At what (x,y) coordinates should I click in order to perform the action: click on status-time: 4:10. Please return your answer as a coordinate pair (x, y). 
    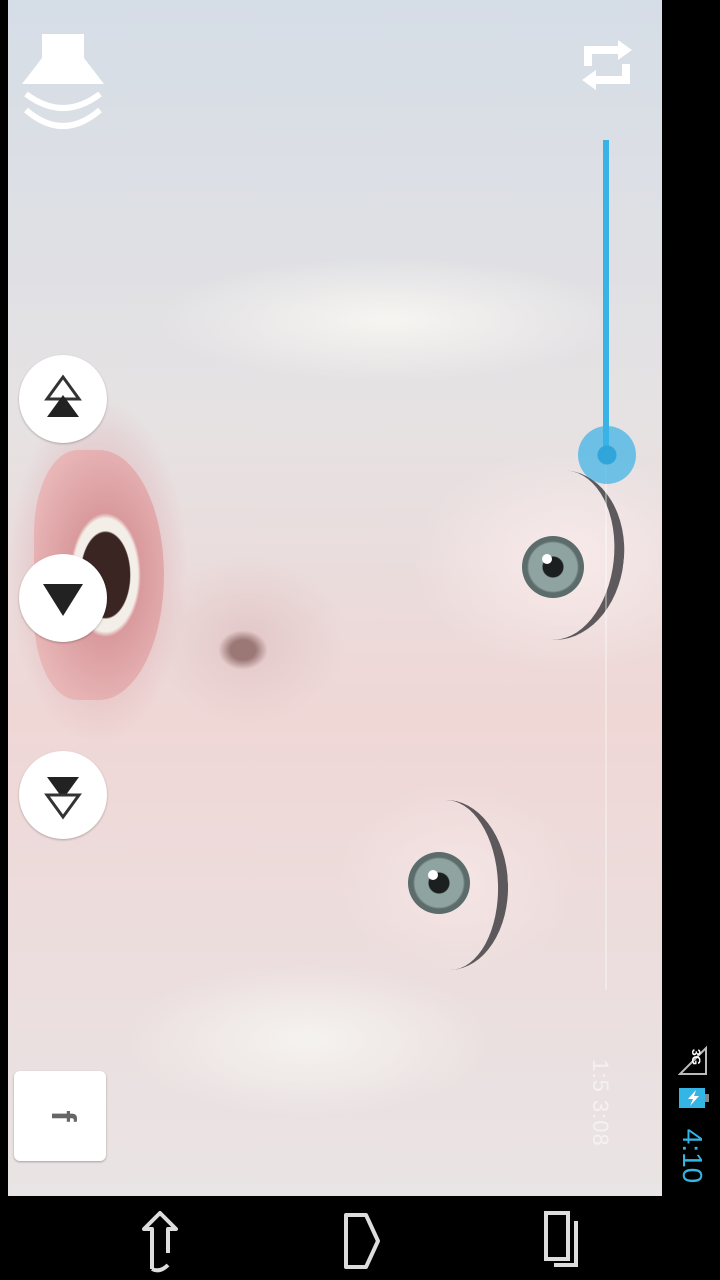
    Looking at the image, I should click on (692, 1156).